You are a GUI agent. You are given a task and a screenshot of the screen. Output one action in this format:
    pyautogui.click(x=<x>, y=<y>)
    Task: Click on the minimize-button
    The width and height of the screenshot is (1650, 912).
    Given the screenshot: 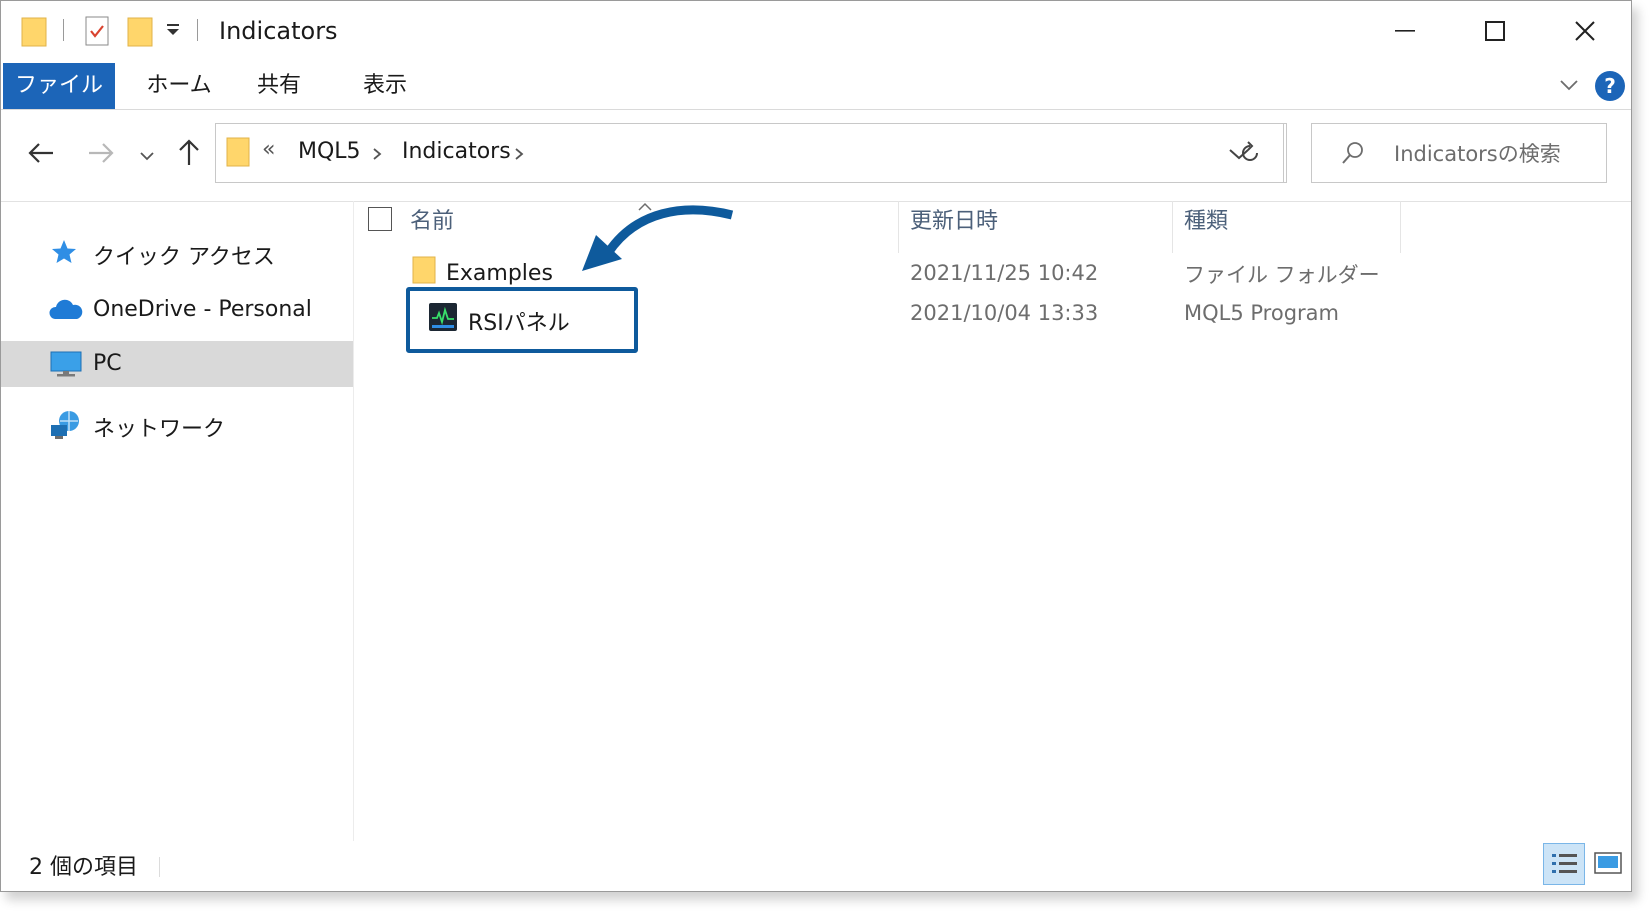 What is the action you would take?
    pyautogui.click(x=1405, y=31)
    